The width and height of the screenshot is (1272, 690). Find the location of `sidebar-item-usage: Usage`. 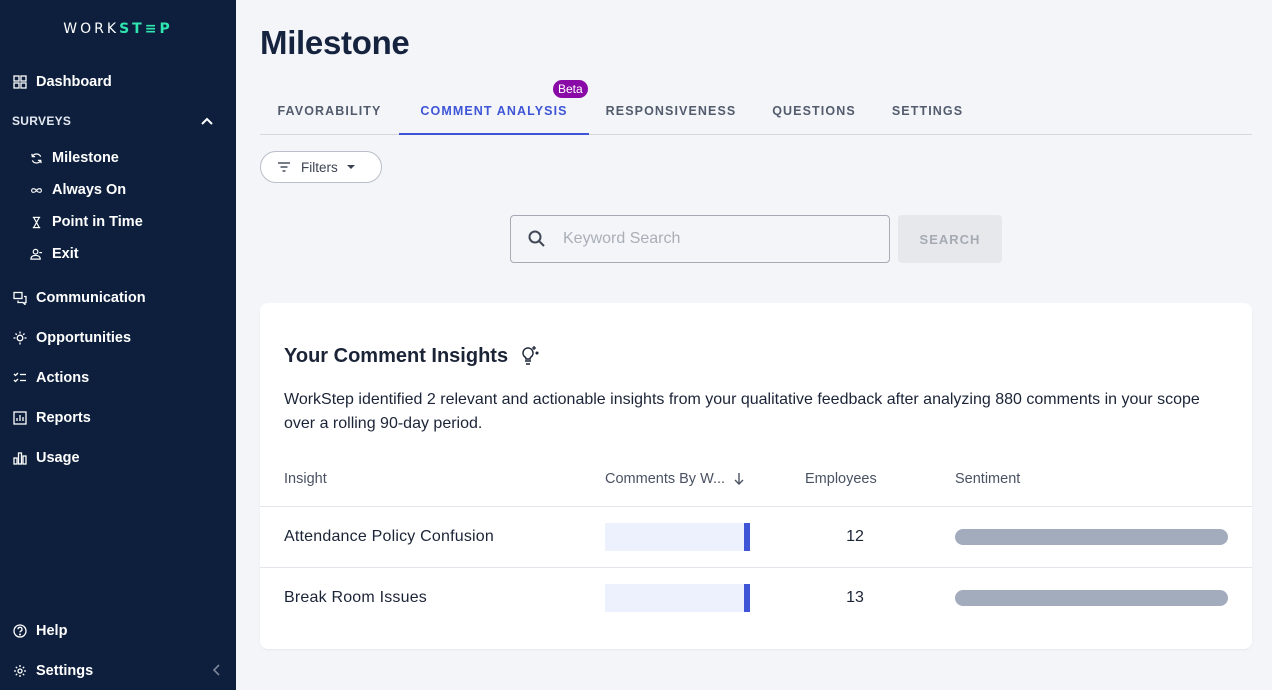

sidebar-item-usage: Usage is located at coordinates (46, 458).